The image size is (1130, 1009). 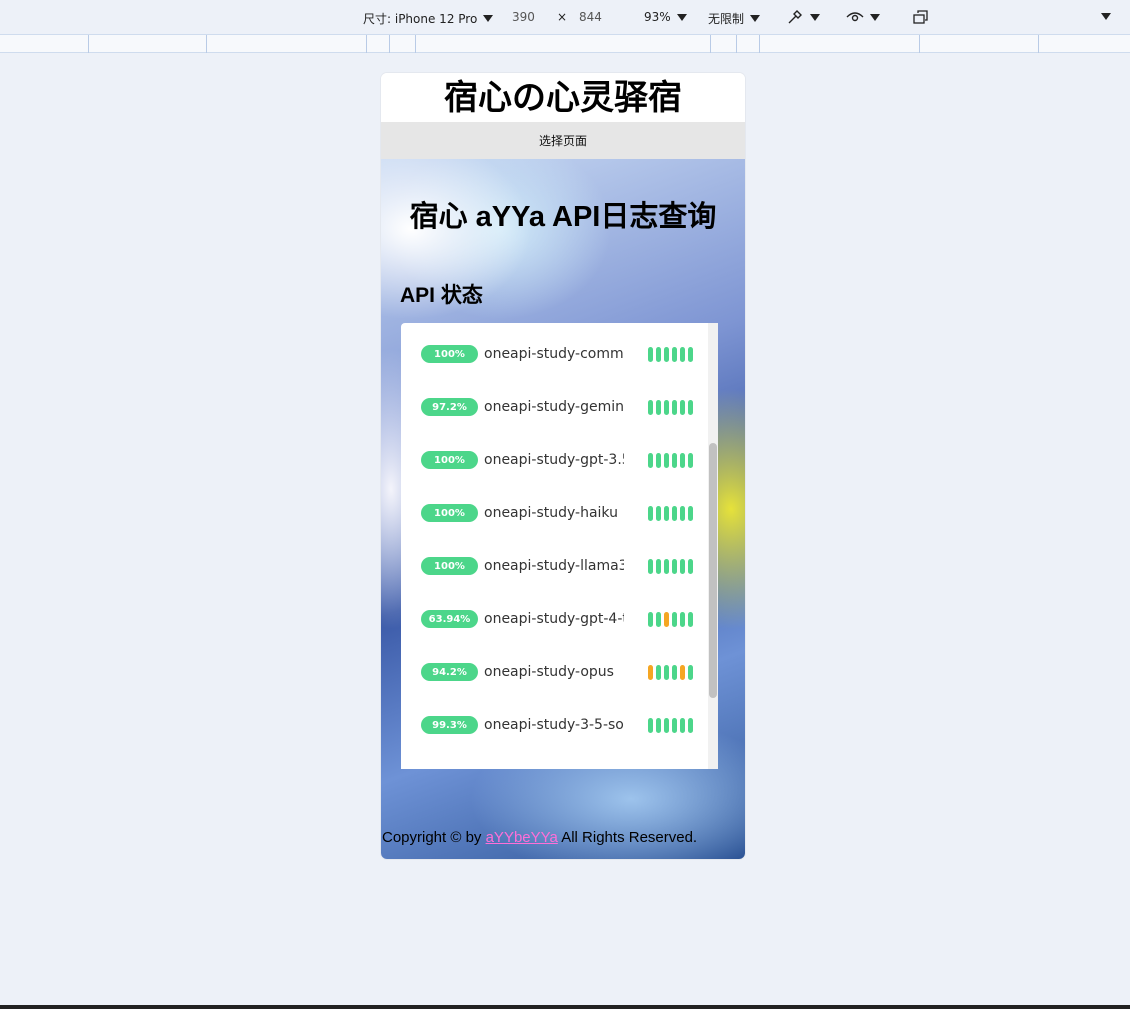 I want to click on api-status-row: 100% oneapi-study-haiku, so click(x=559, y=513).